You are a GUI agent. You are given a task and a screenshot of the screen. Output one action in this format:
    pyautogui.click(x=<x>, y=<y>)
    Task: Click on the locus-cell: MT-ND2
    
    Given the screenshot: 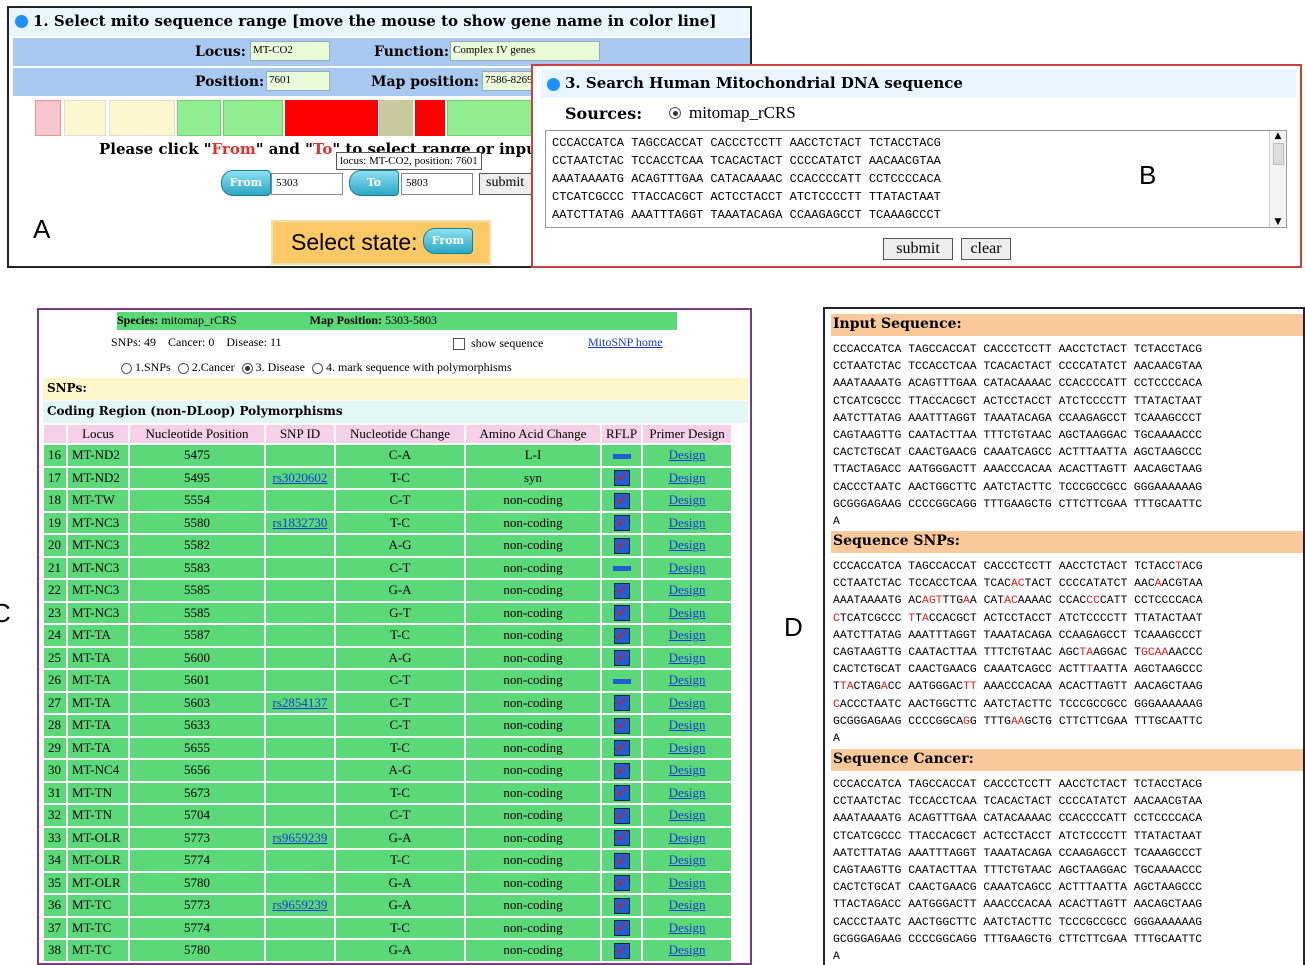 What is the action you would take?
    pyautogui.click(x=98, y=477)
    